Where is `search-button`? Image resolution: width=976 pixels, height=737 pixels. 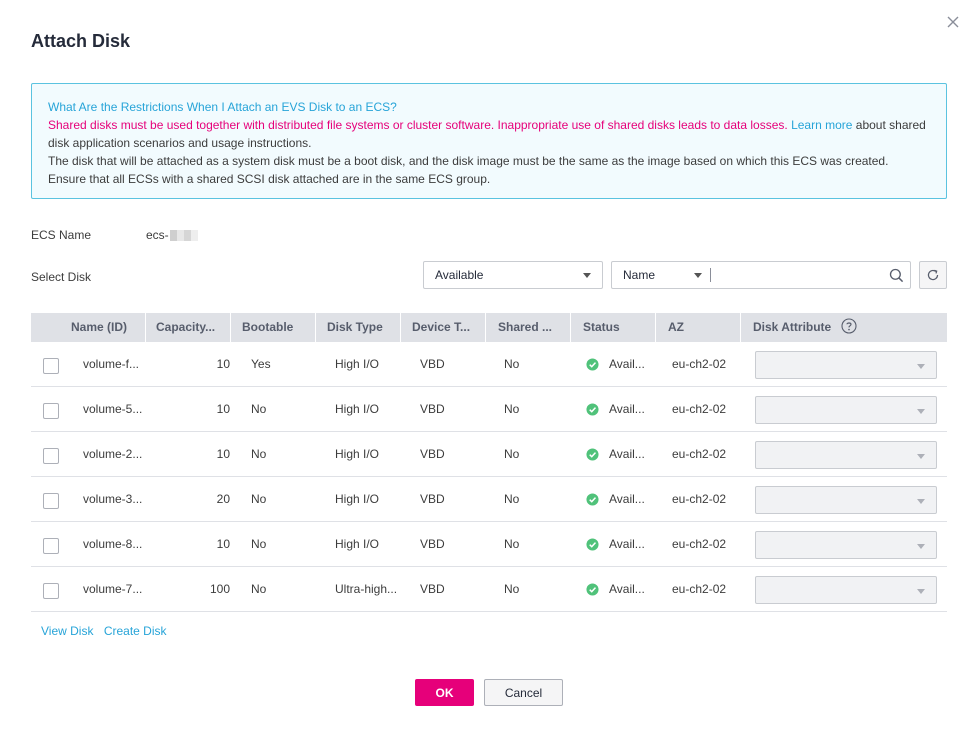 search-button is located at coordinates (896, 275).